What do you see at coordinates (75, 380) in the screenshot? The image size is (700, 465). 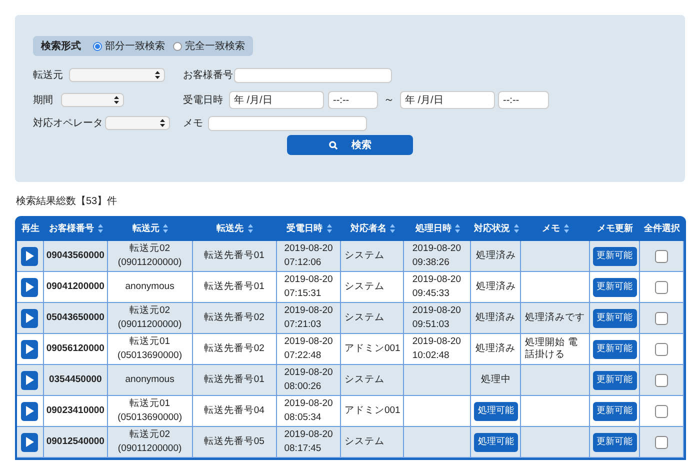 I see `cell-text: 0354450000` at bounding box center [75, 380].